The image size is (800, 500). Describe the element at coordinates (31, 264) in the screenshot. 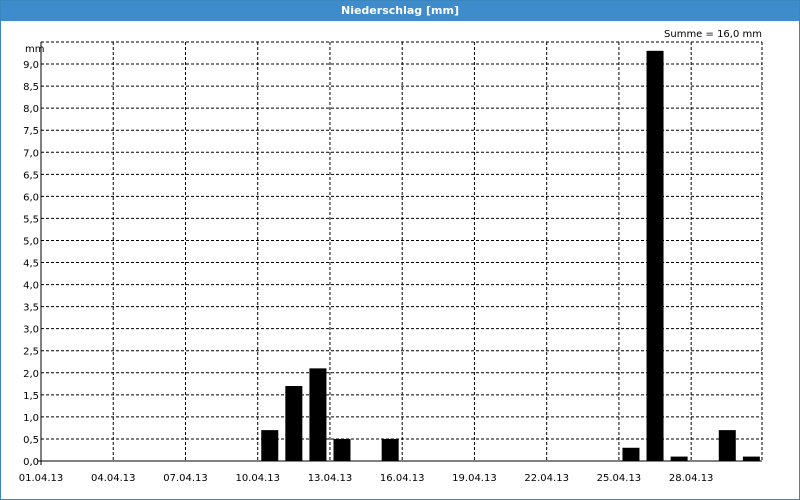

I see `y-tick-label: 4,5` at that location.